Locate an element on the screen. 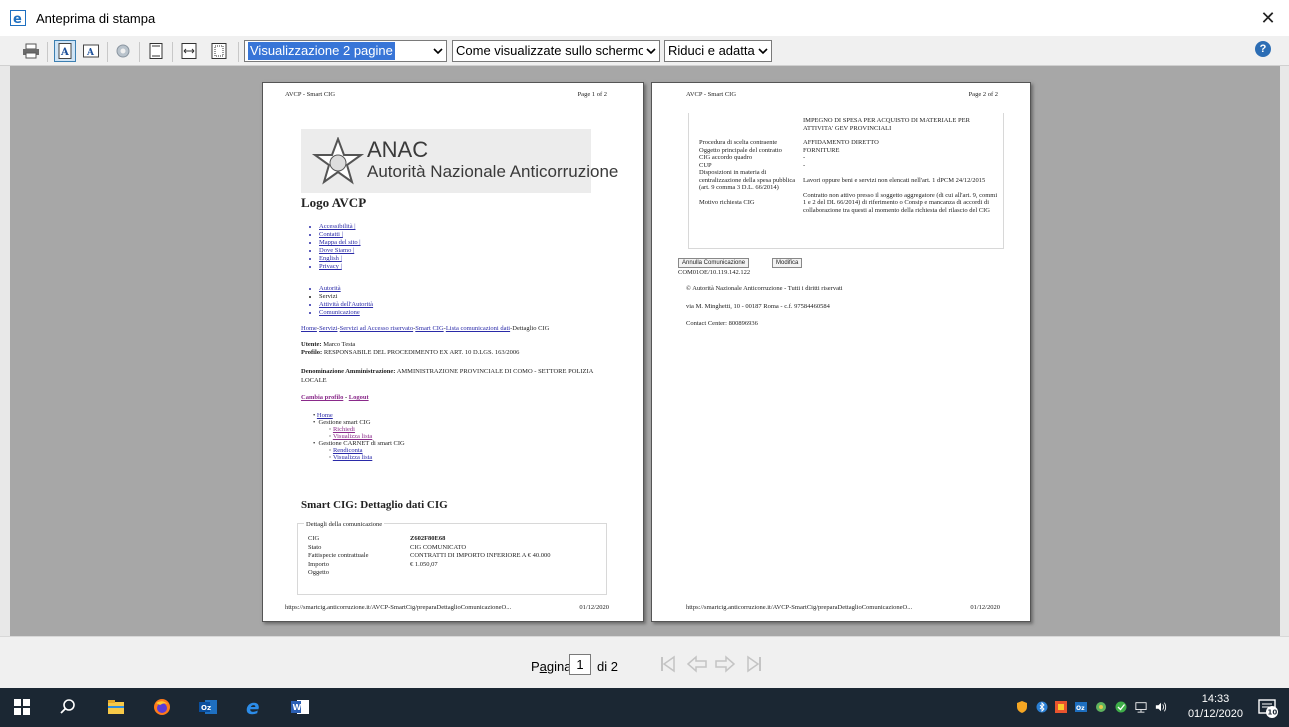 The height and width of the screenshot is (727, 1289). scale-value: Riduci e adatta is located at coordinates (711, 50).